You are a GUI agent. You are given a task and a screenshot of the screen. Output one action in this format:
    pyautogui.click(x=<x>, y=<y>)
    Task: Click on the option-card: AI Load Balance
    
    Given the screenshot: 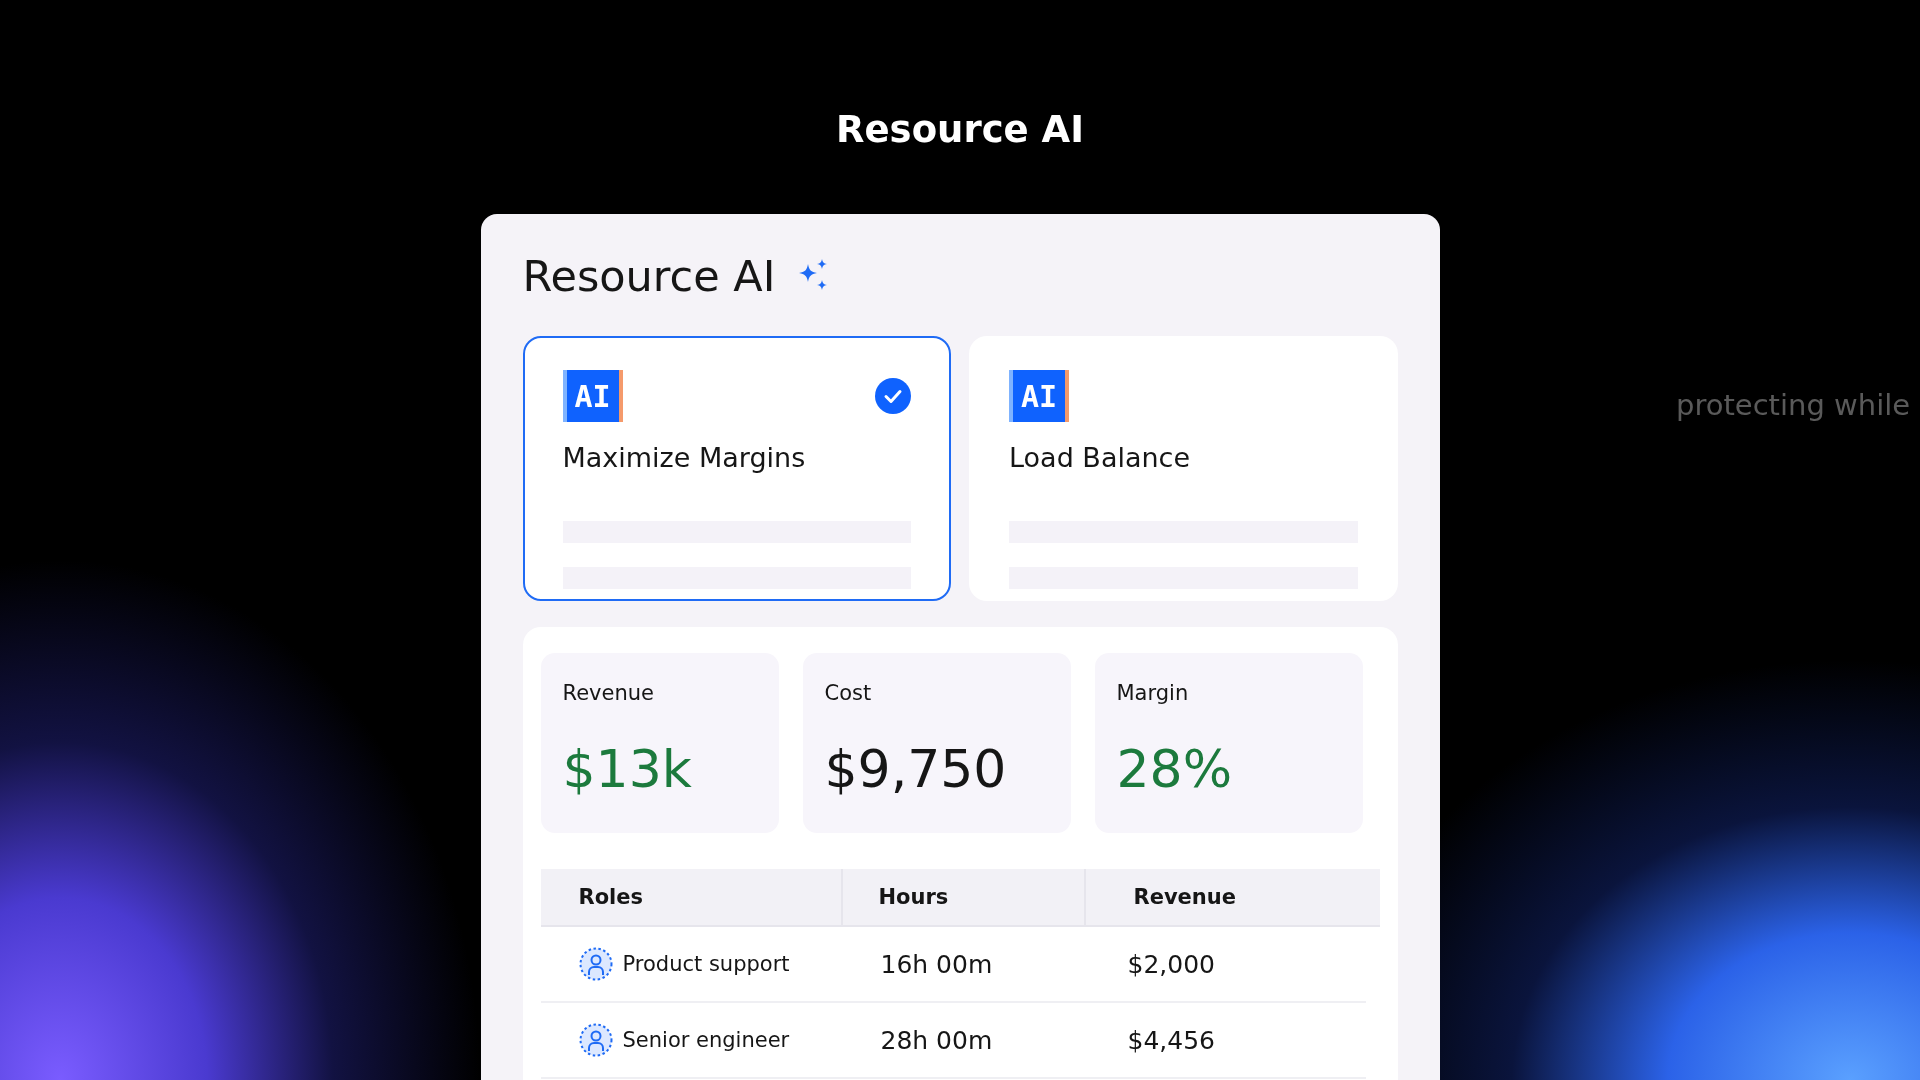 What is the action you would take?
    pyautogui.click(x=1183, y=468)
    